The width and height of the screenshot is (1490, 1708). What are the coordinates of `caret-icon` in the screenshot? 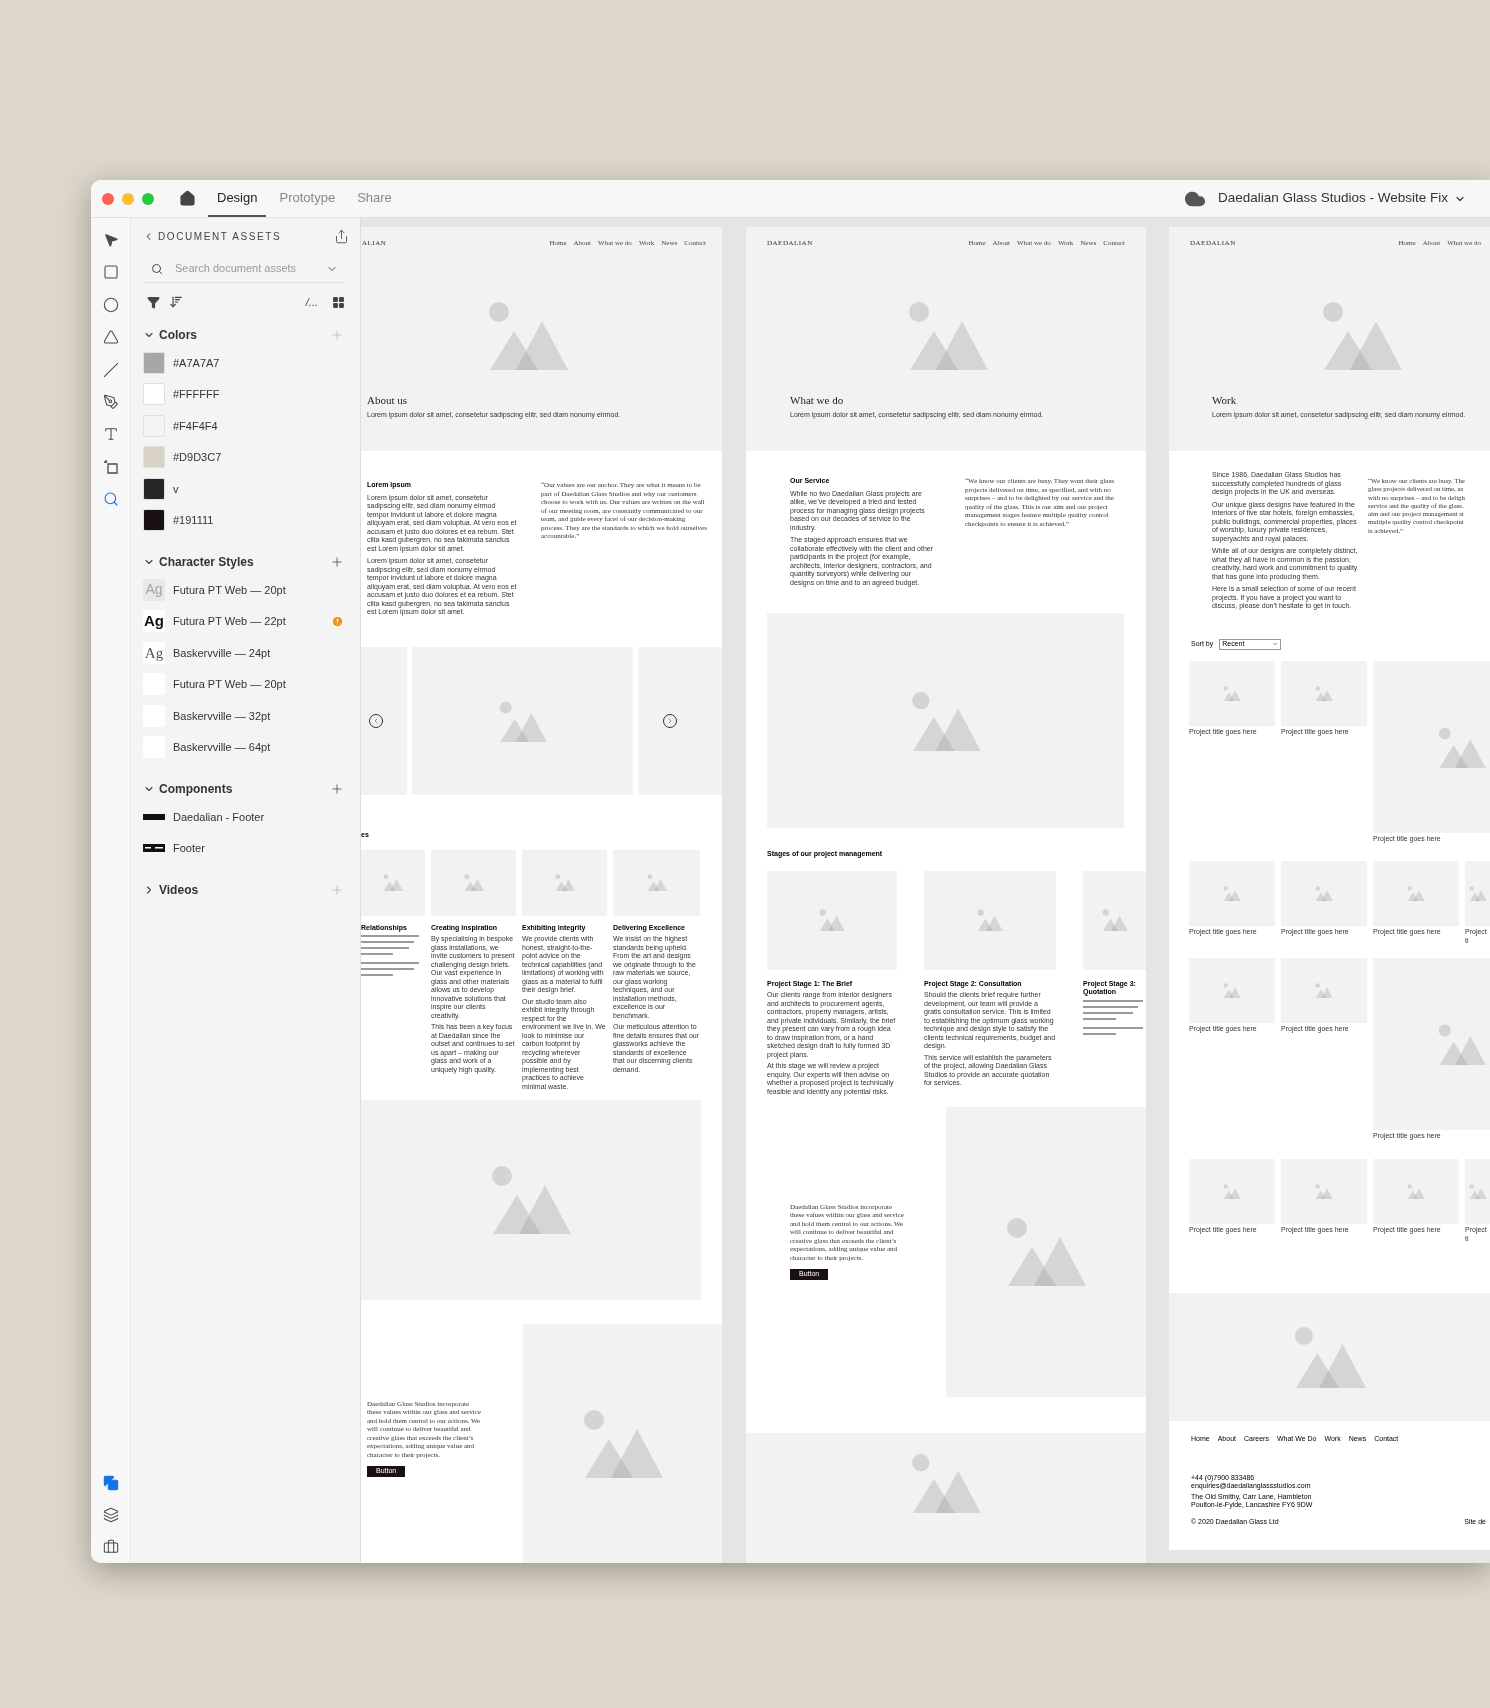 It's located at (1275, 644).